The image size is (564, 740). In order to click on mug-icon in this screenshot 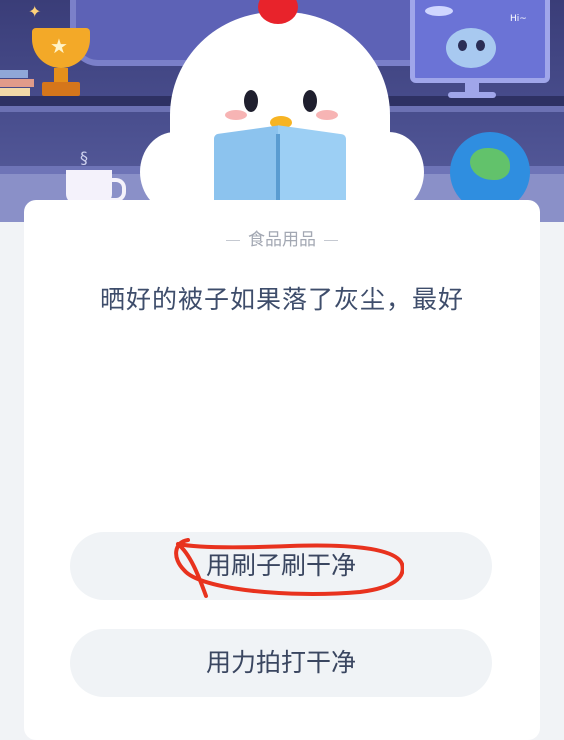, I will do `click(89, 187)`.